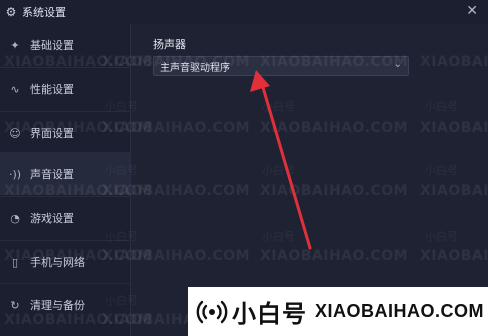 Image resolution: width=488 pixels, height=336 pixels. I want to click on sidebar-item-label: 性能设置, so click(52, 89).